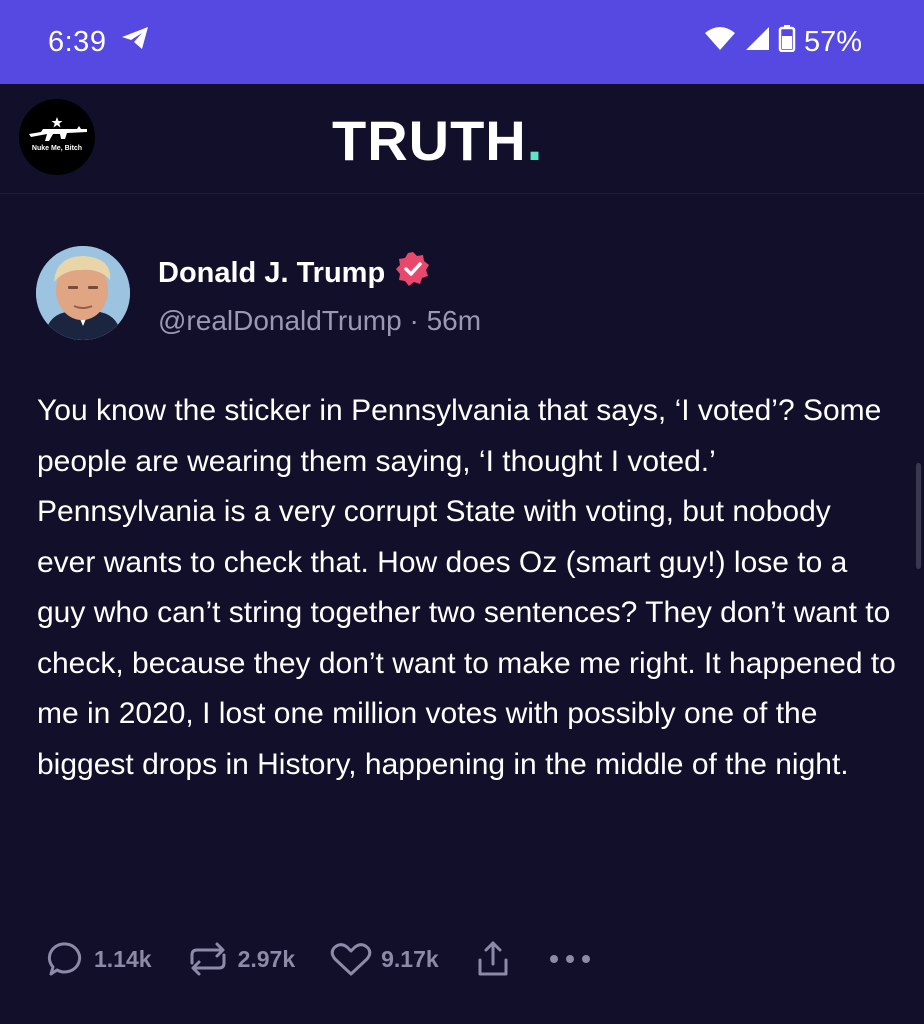 This screenshot has width=924, height=1024. Describe the element at coordinates (462, 42) in the screenshot. I see `status-bar: 6:39 57%` at that location.